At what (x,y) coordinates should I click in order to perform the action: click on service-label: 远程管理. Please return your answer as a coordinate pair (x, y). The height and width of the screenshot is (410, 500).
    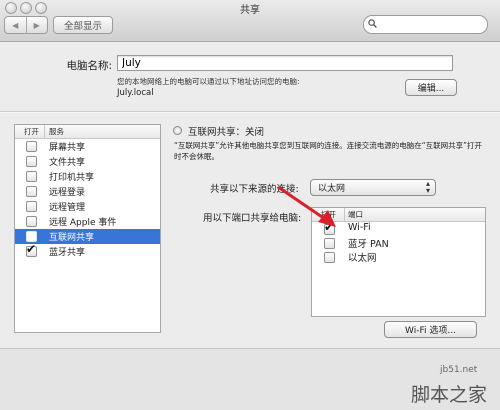
    Looking at the image, I should click on (67, 208).